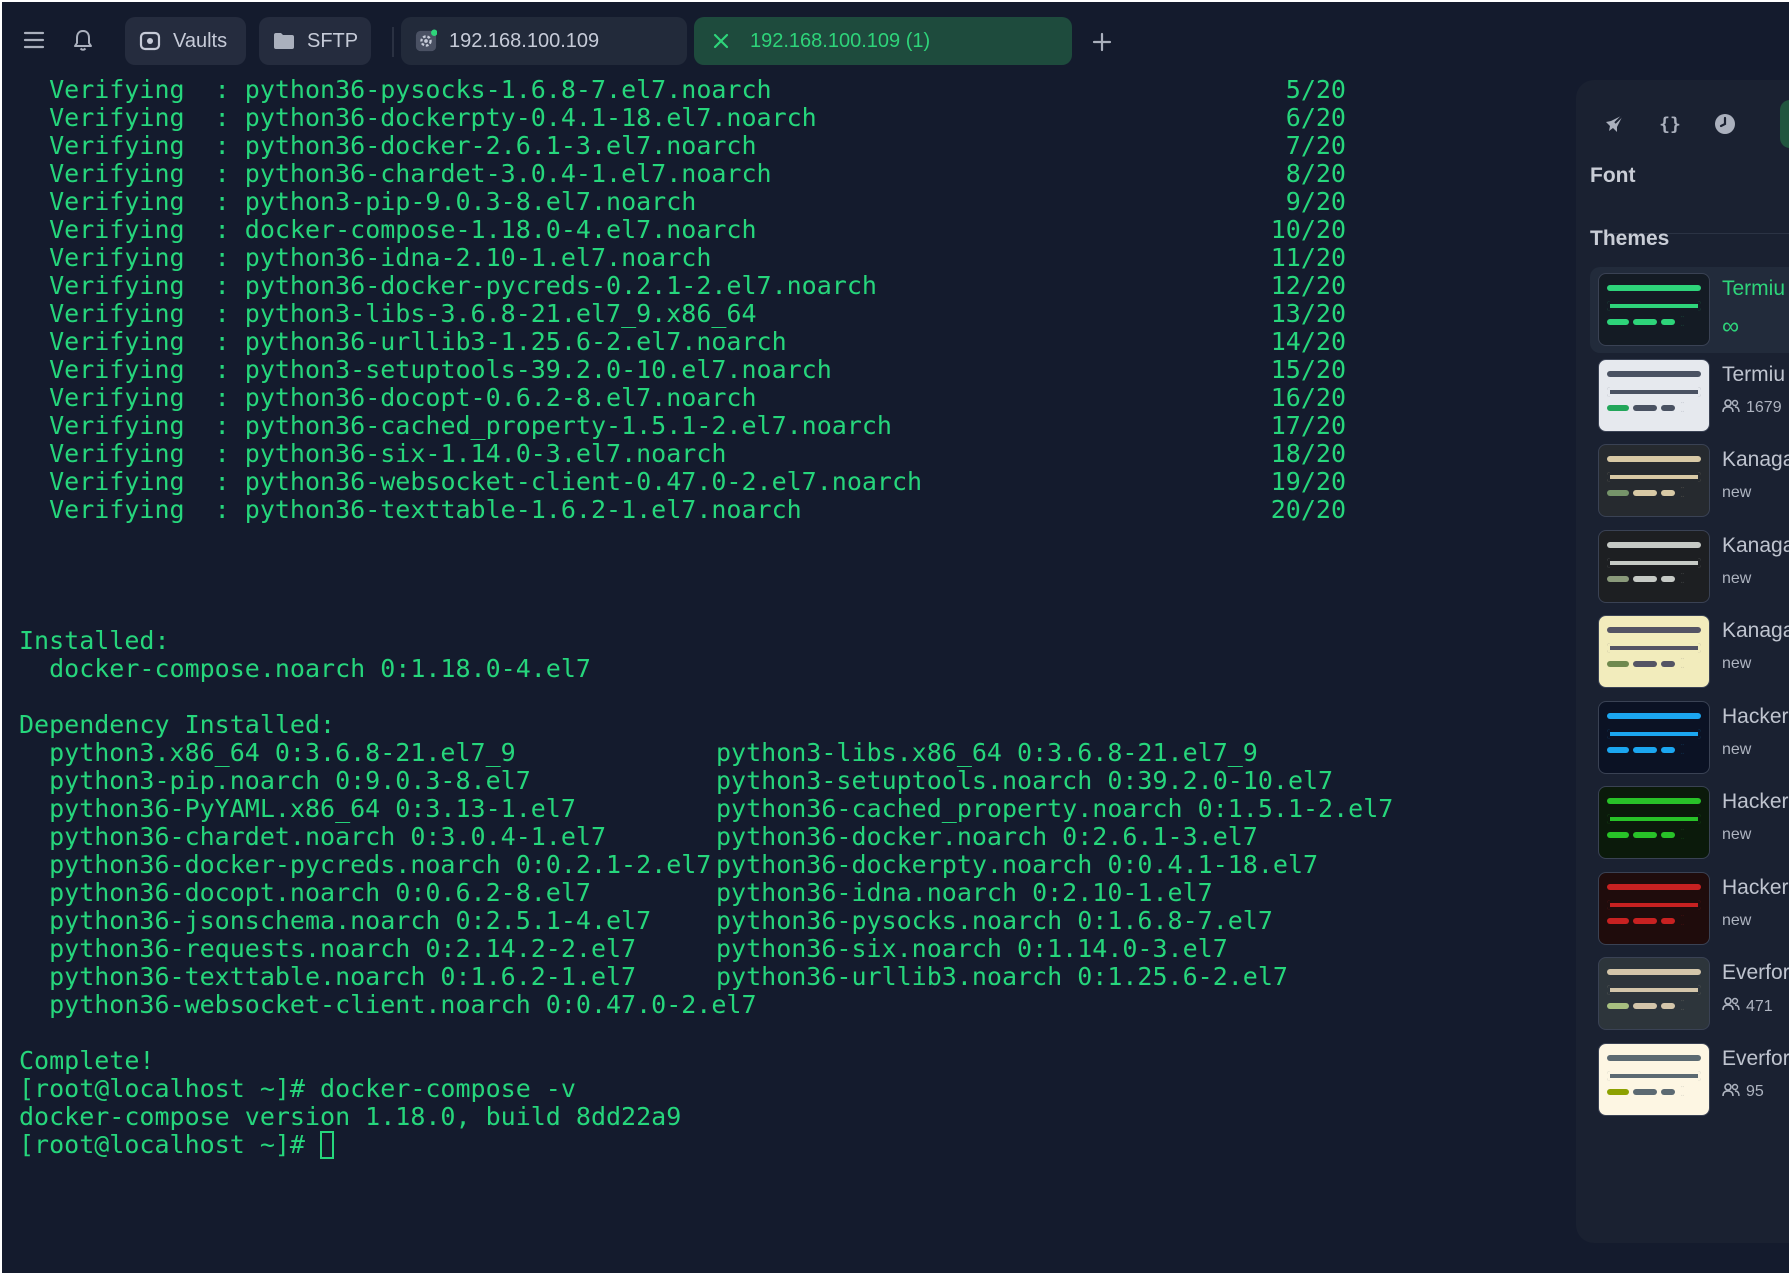  What do you see at coordinates (1308, 509) in the screenshot?
I see `verify-counter: 20/20` at bounding box center [1308, 509].